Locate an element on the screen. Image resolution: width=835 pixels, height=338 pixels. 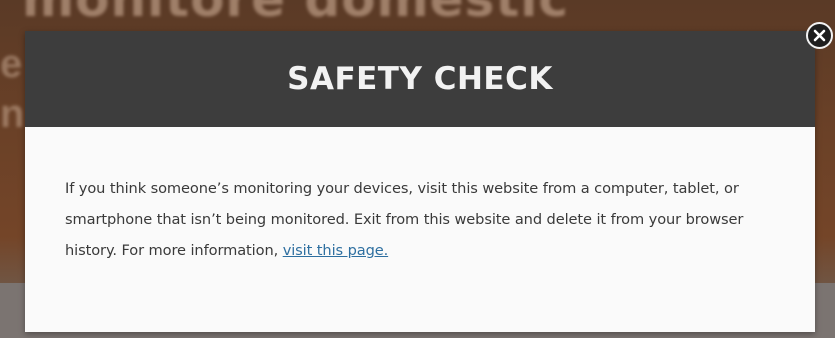
background-heading: monitore domestic is located at coordinates (295, 14).